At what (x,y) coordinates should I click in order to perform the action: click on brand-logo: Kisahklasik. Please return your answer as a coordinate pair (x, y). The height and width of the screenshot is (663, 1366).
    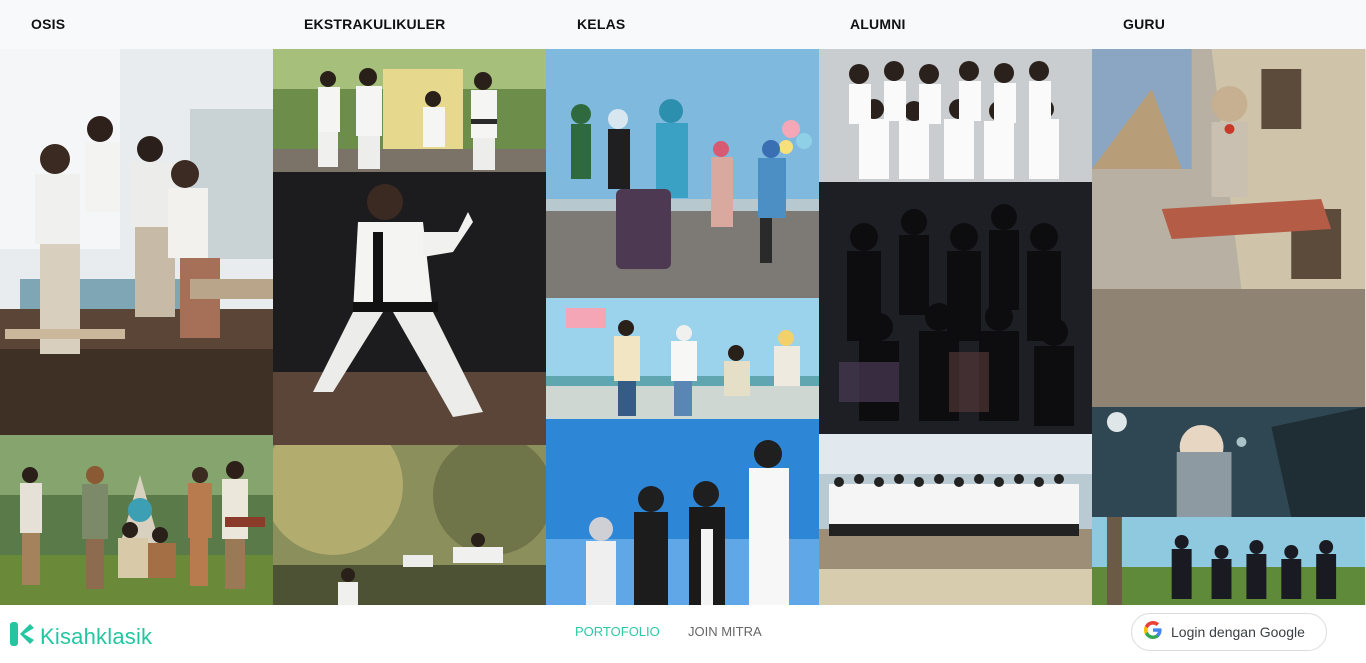
    Looking at the image, I should click on (81, 636).